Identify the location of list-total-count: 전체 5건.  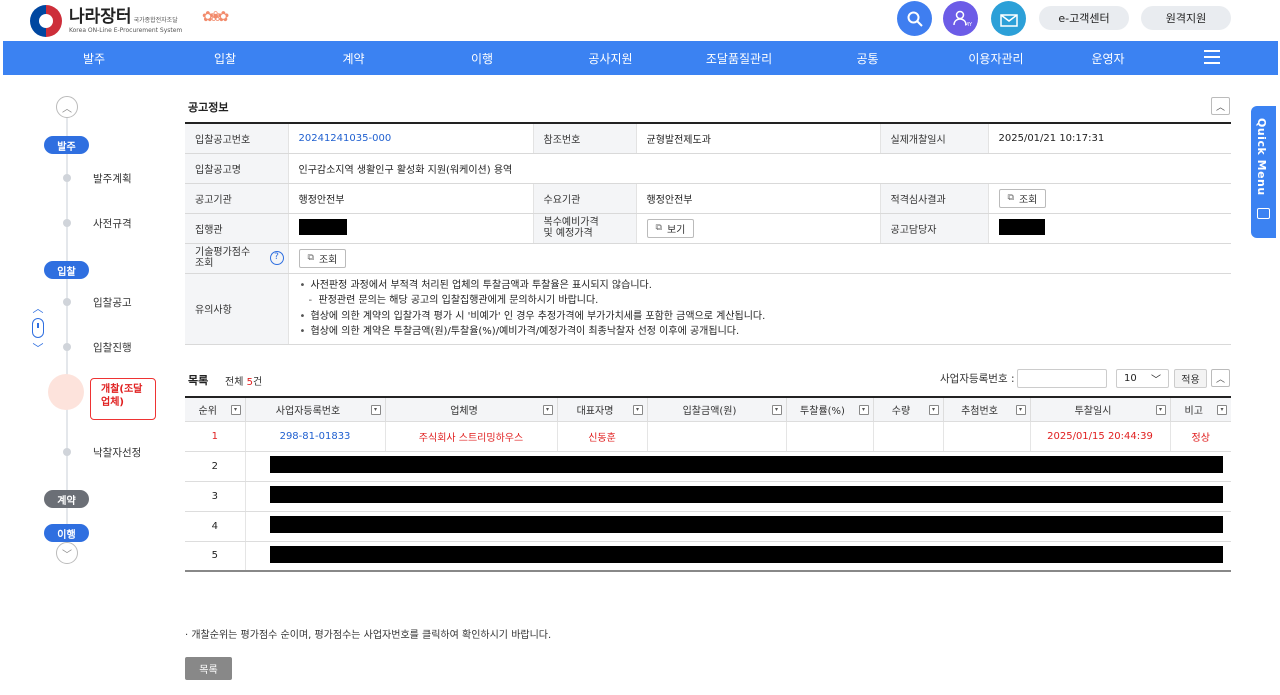
(243, 380).